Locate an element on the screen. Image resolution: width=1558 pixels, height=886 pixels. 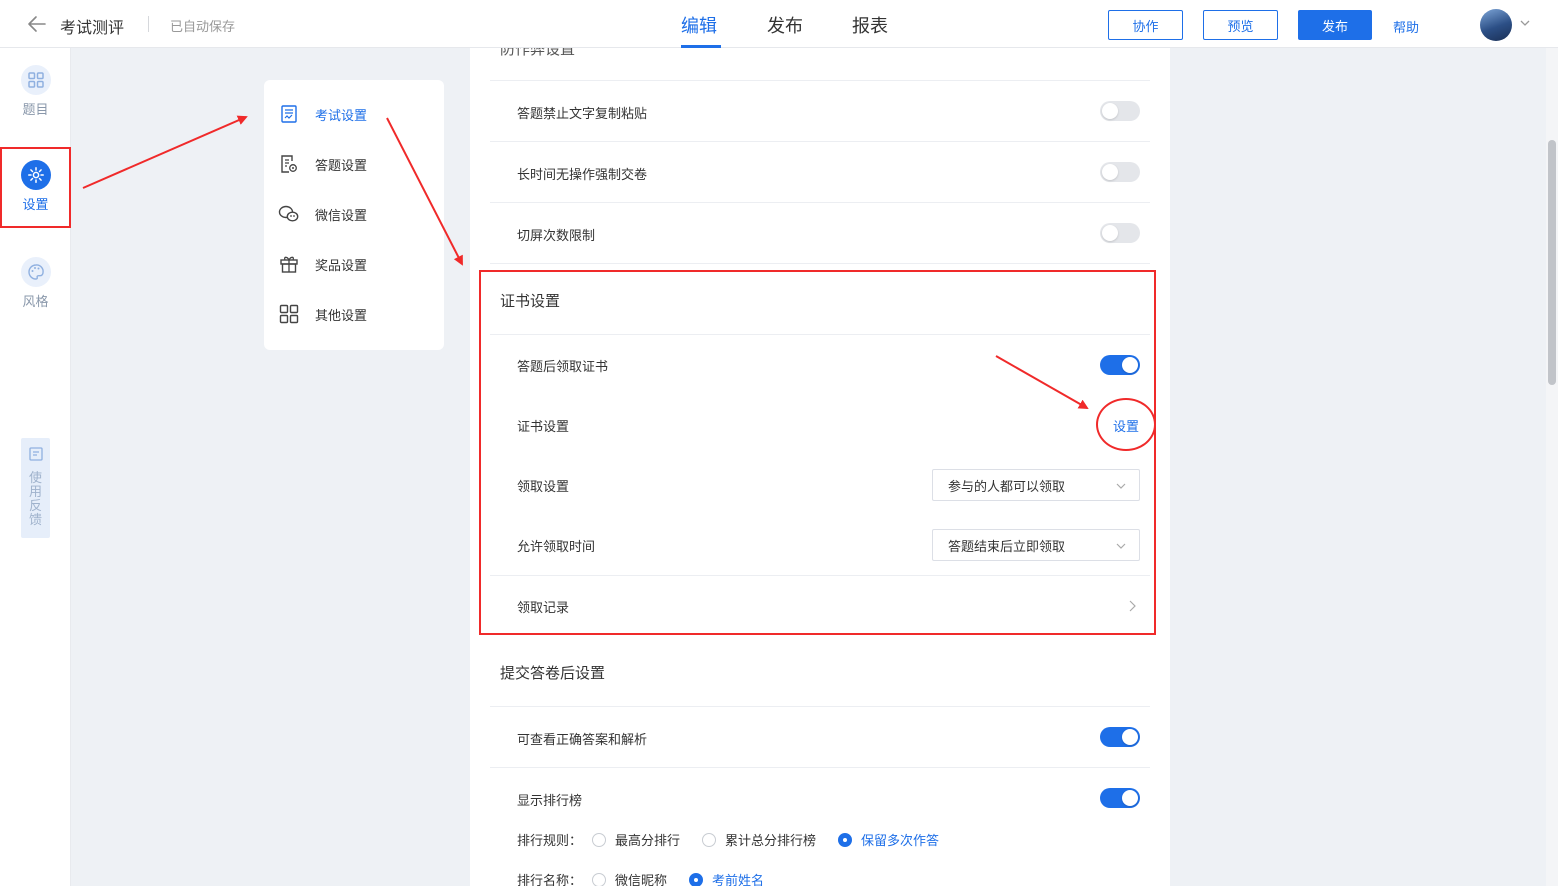
apps-icon is located at coordinates (289, 314).